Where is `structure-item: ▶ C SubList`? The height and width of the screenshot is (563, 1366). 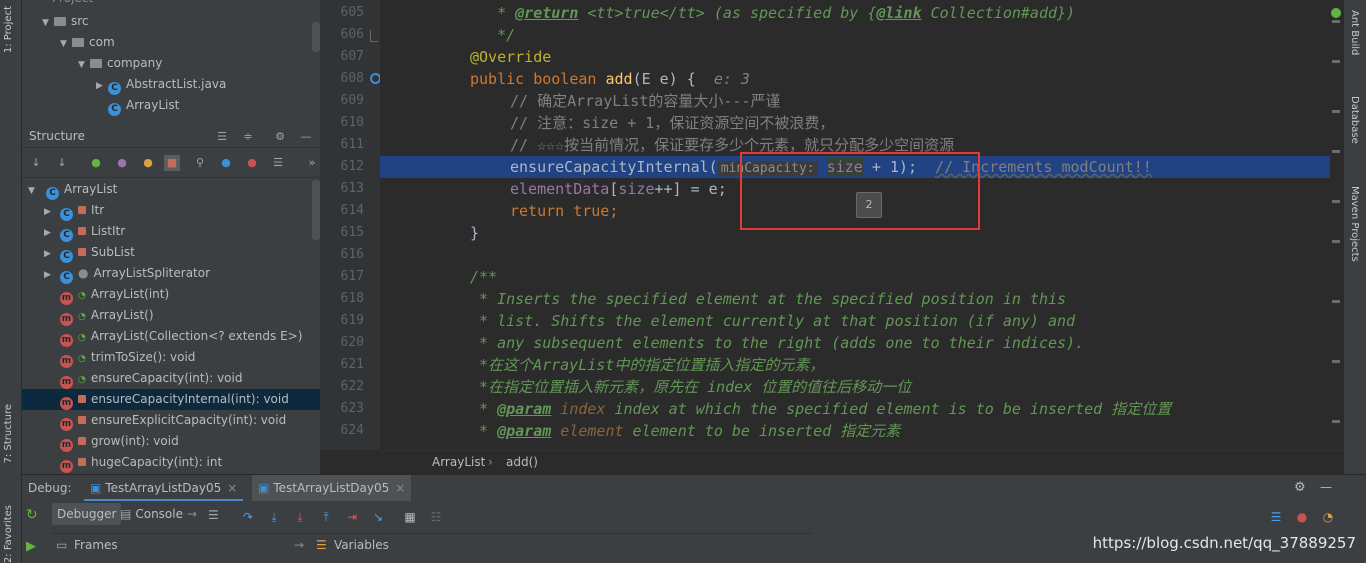 structure-item: ▶ C SubList is located at coordinates (89, 252).